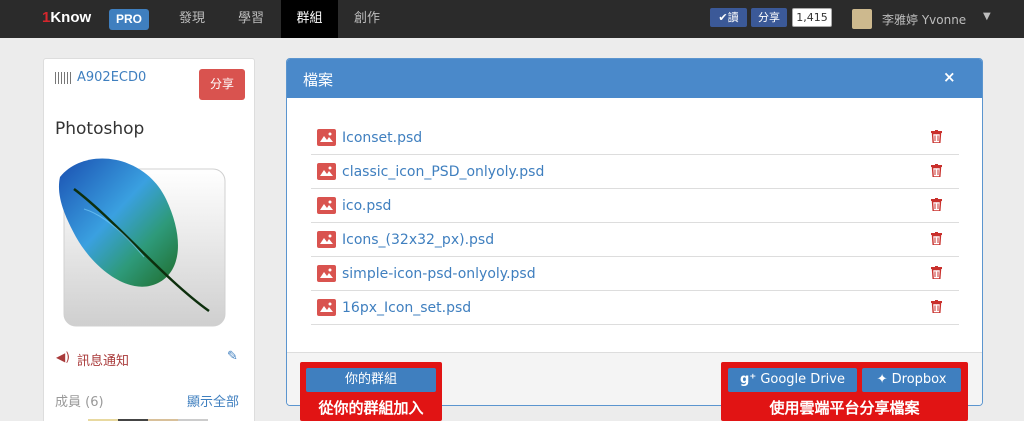 The height and width of the screenshot is (421, 1024). Describe the element at coordinates (192, 19) in the screenshot. I see `nav-discover: 發現` at that location.